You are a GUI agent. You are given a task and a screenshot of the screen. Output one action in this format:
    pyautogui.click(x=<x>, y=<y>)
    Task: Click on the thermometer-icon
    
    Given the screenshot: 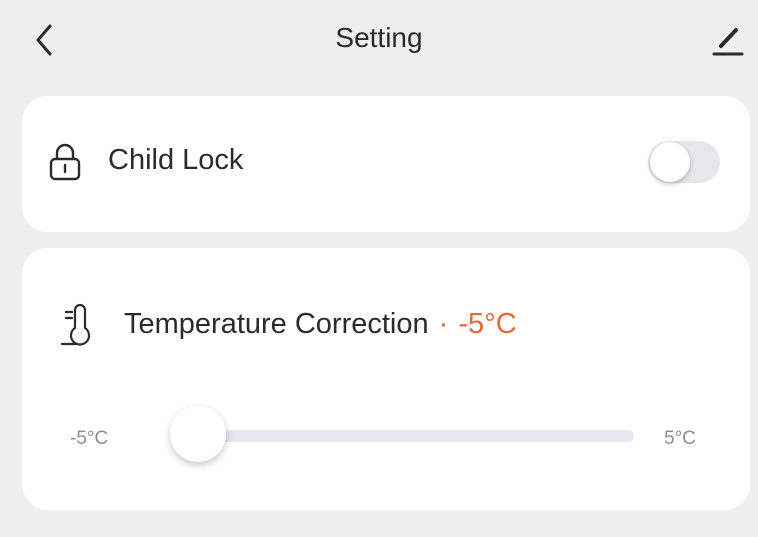 What is the action you would take?
    pyautogui.click(x=78, y=325)
    